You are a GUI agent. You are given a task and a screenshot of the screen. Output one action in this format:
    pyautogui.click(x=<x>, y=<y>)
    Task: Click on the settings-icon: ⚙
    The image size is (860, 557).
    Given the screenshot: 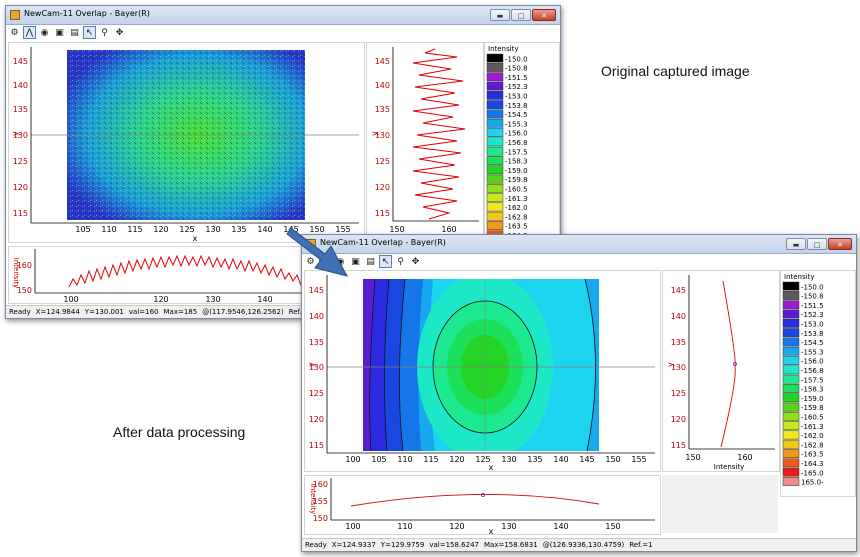 What is the action you would take?
    pyautogui.click(x=14, y=32)
    